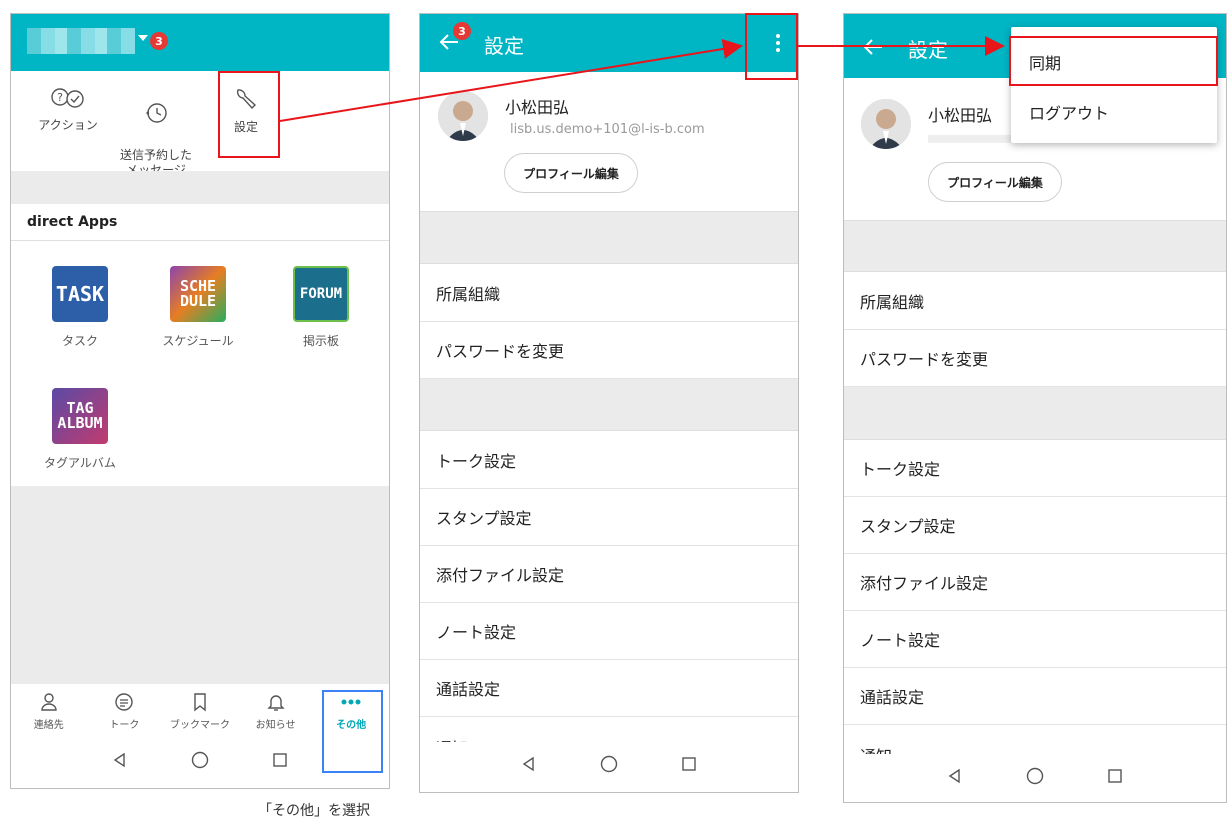 This screenshot has width=1230, height=827. I want to click on caption: 「その他」を選択, so click(314, 811).